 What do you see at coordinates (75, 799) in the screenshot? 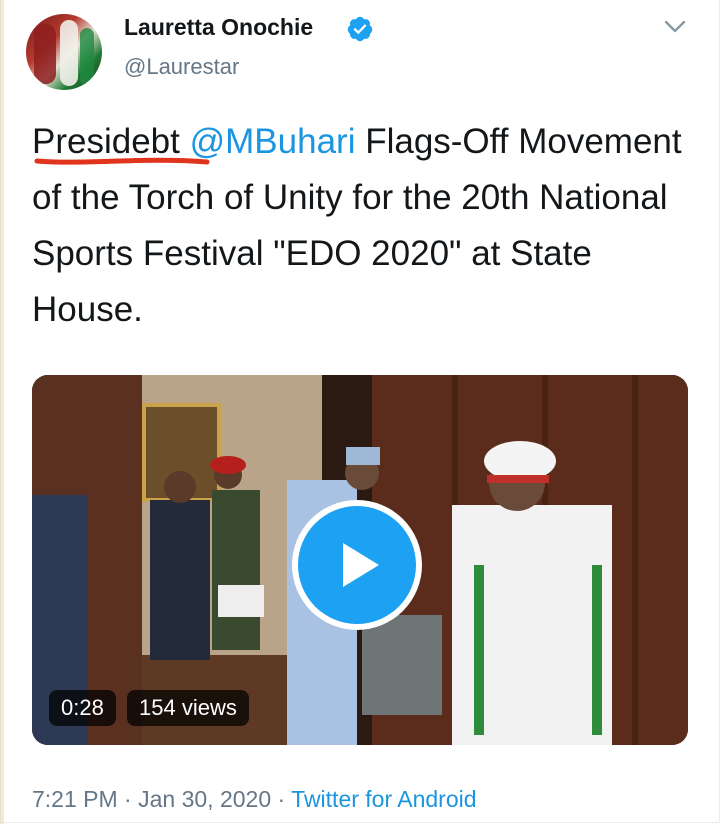
I see `tweet-time: 7:21 PM` at bounding box center [75, 799].